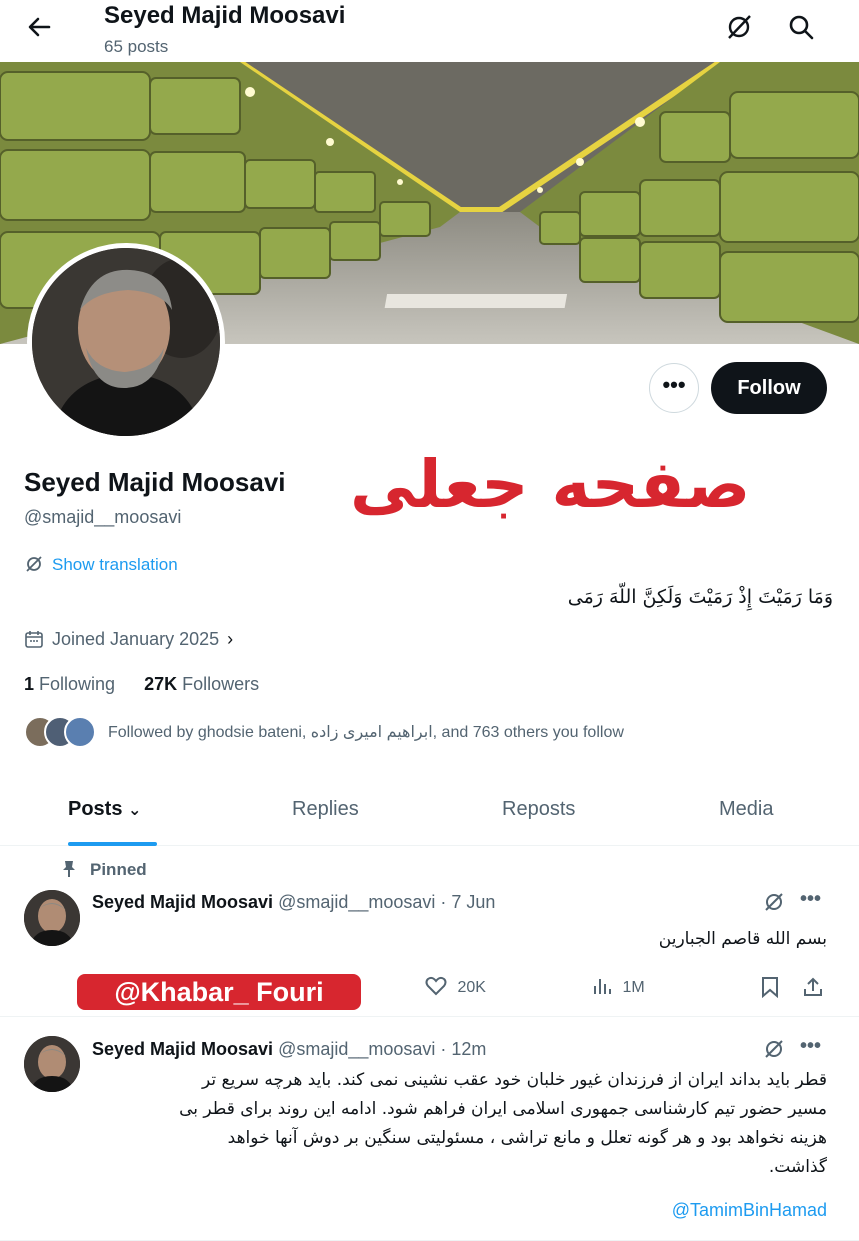 This screenshot has width=859, height=1241. Describe the element at coordinates (813, 989) in the screenshot. I see `share-icon` at that location.